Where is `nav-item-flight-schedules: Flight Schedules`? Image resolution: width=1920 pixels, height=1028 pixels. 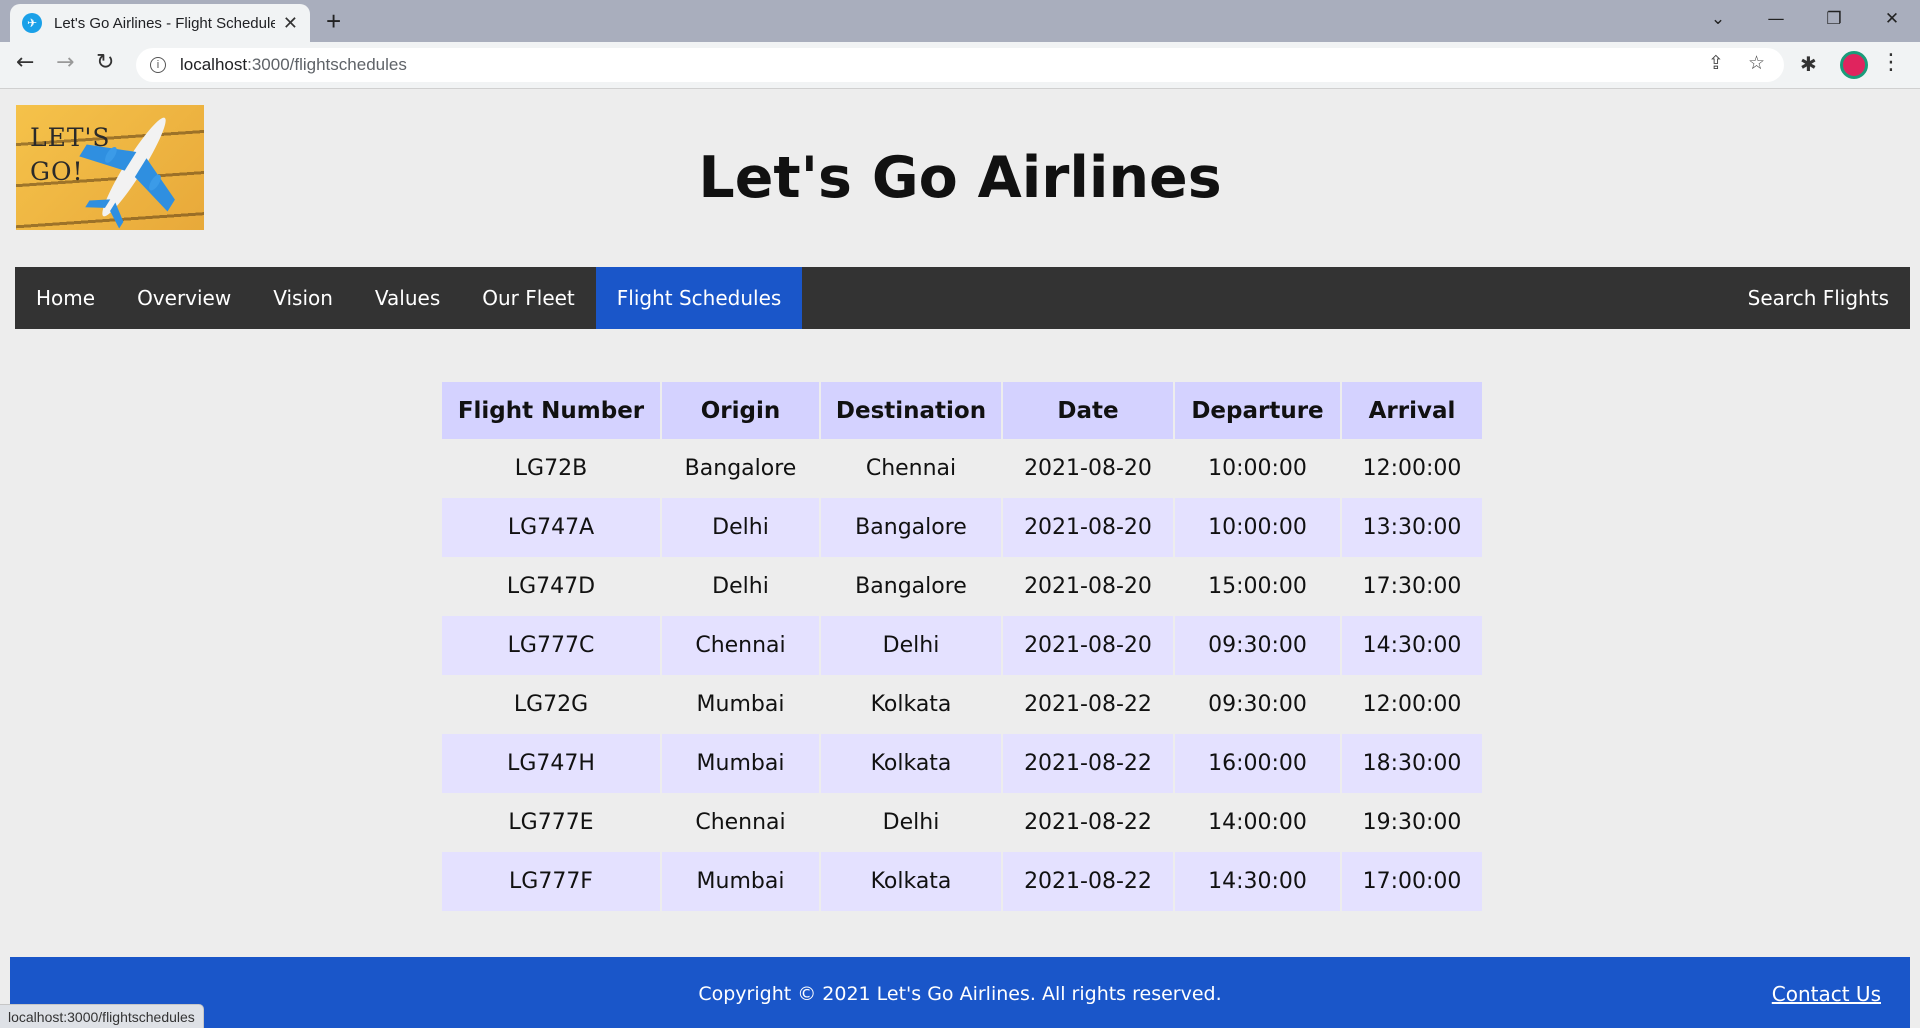
nav-item-flight-schedules: Flight Schedules is located at coordinates (699, 298).